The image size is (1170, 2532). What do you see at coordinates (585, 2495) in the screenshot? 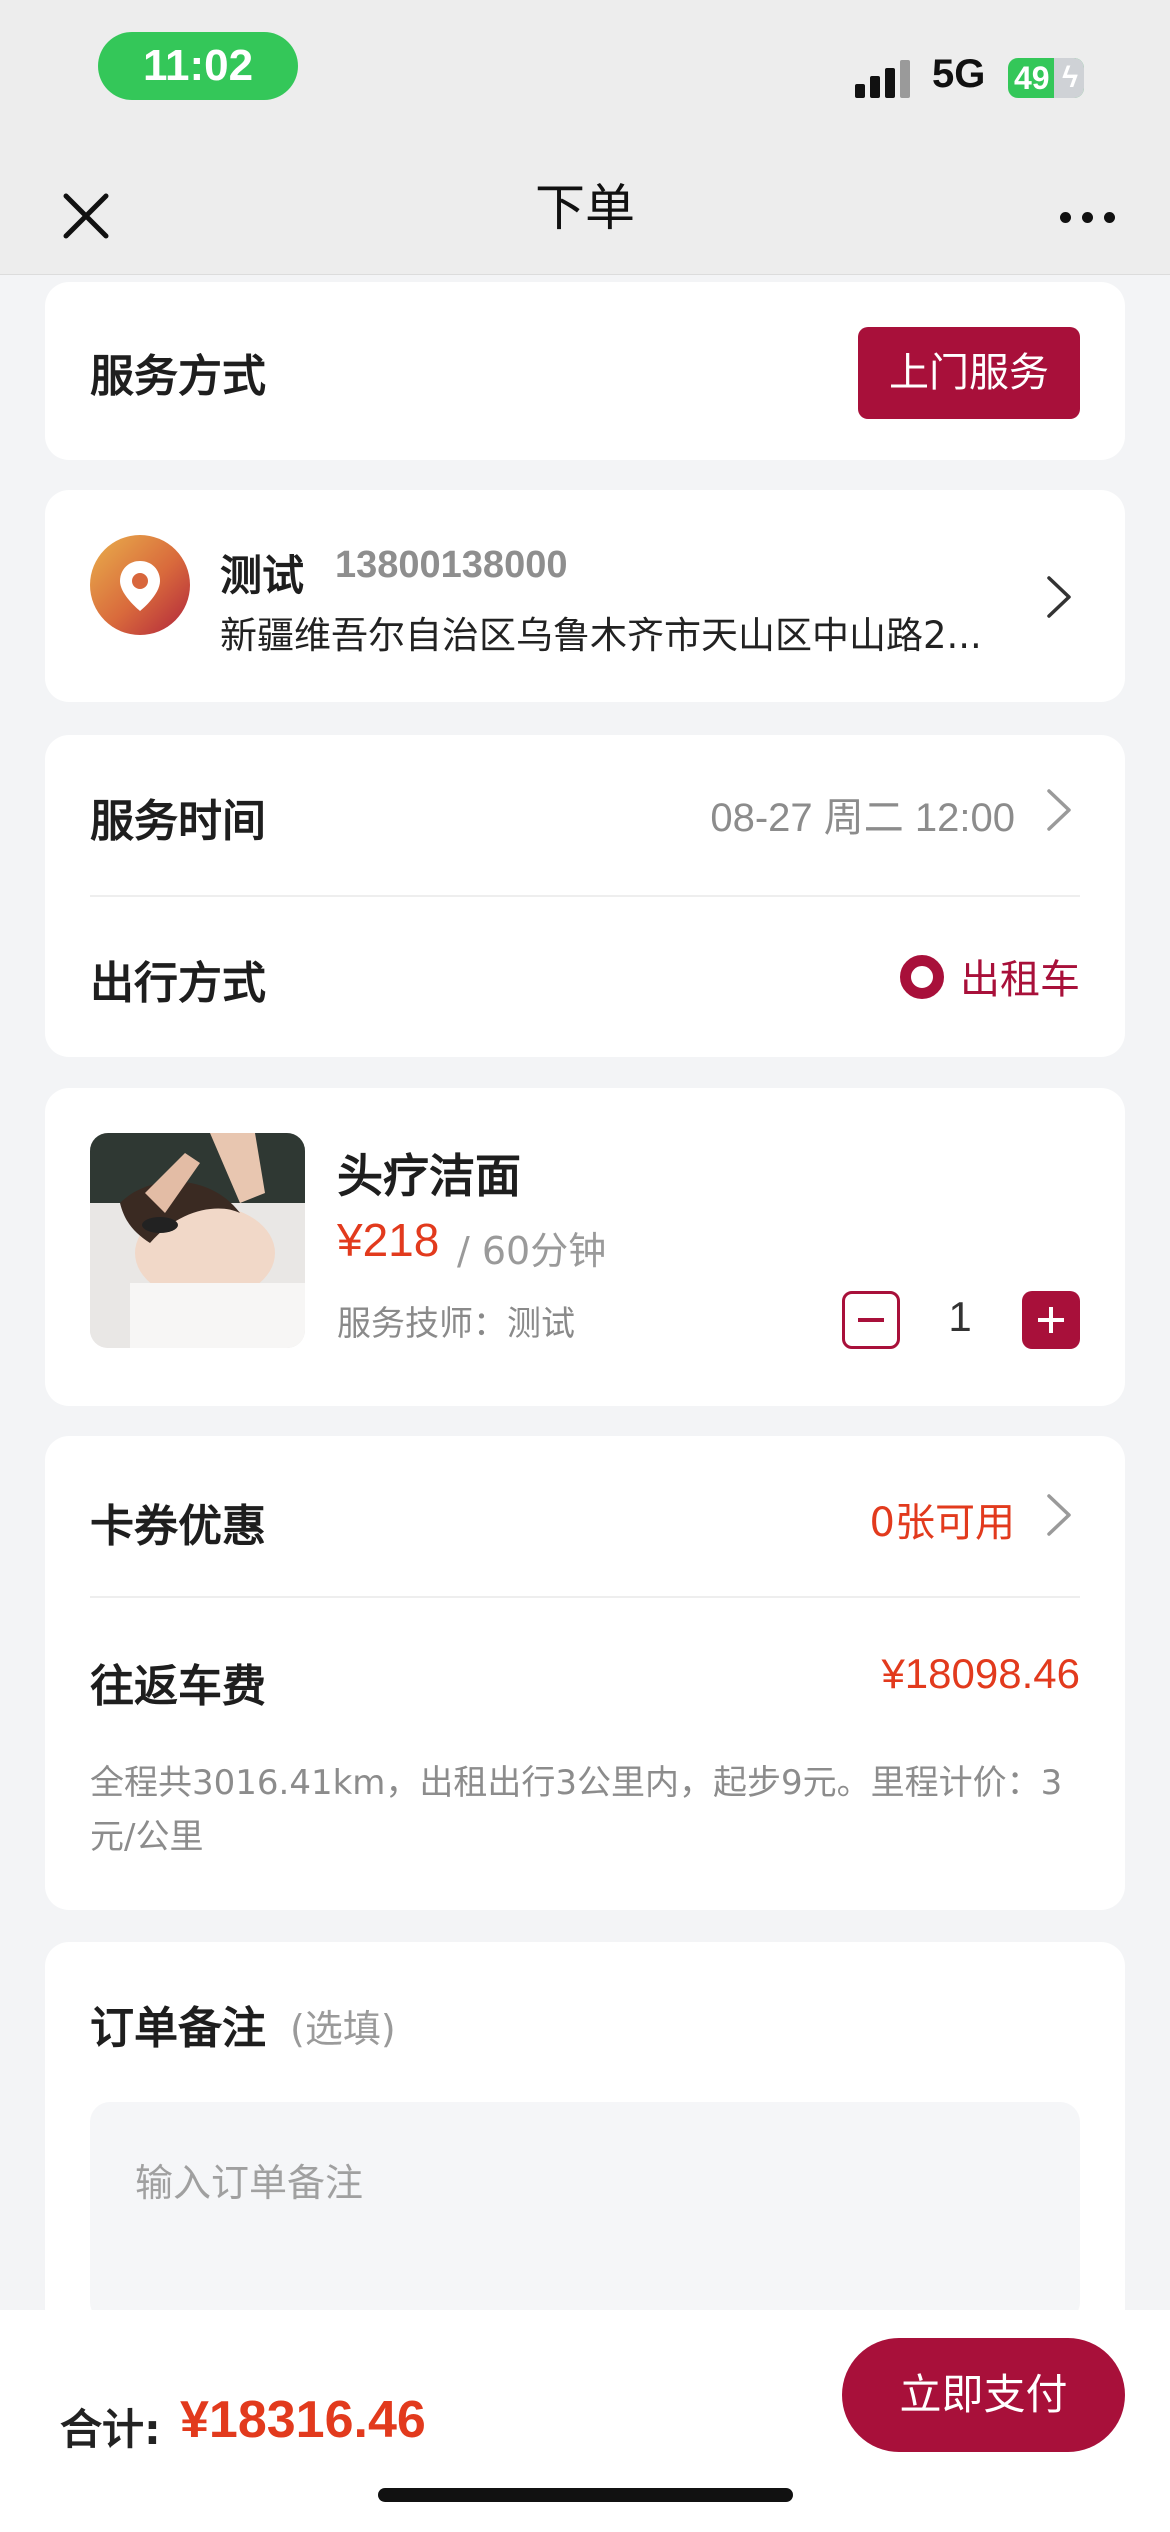
I see `home-indicator` at bounding box center [585, 2495].